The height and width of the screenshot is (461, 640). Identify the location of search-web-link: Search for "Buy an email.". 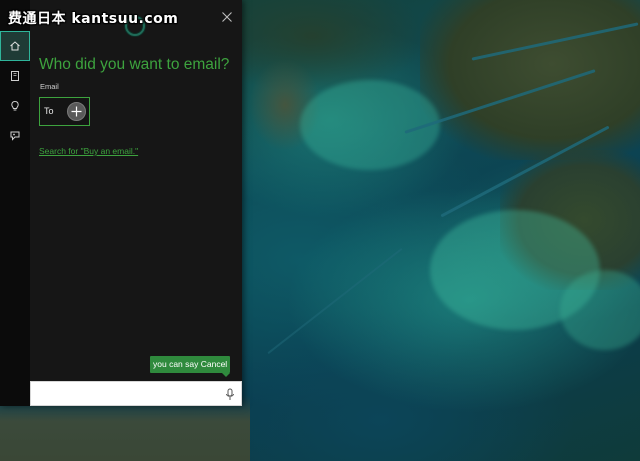
(88, 151).